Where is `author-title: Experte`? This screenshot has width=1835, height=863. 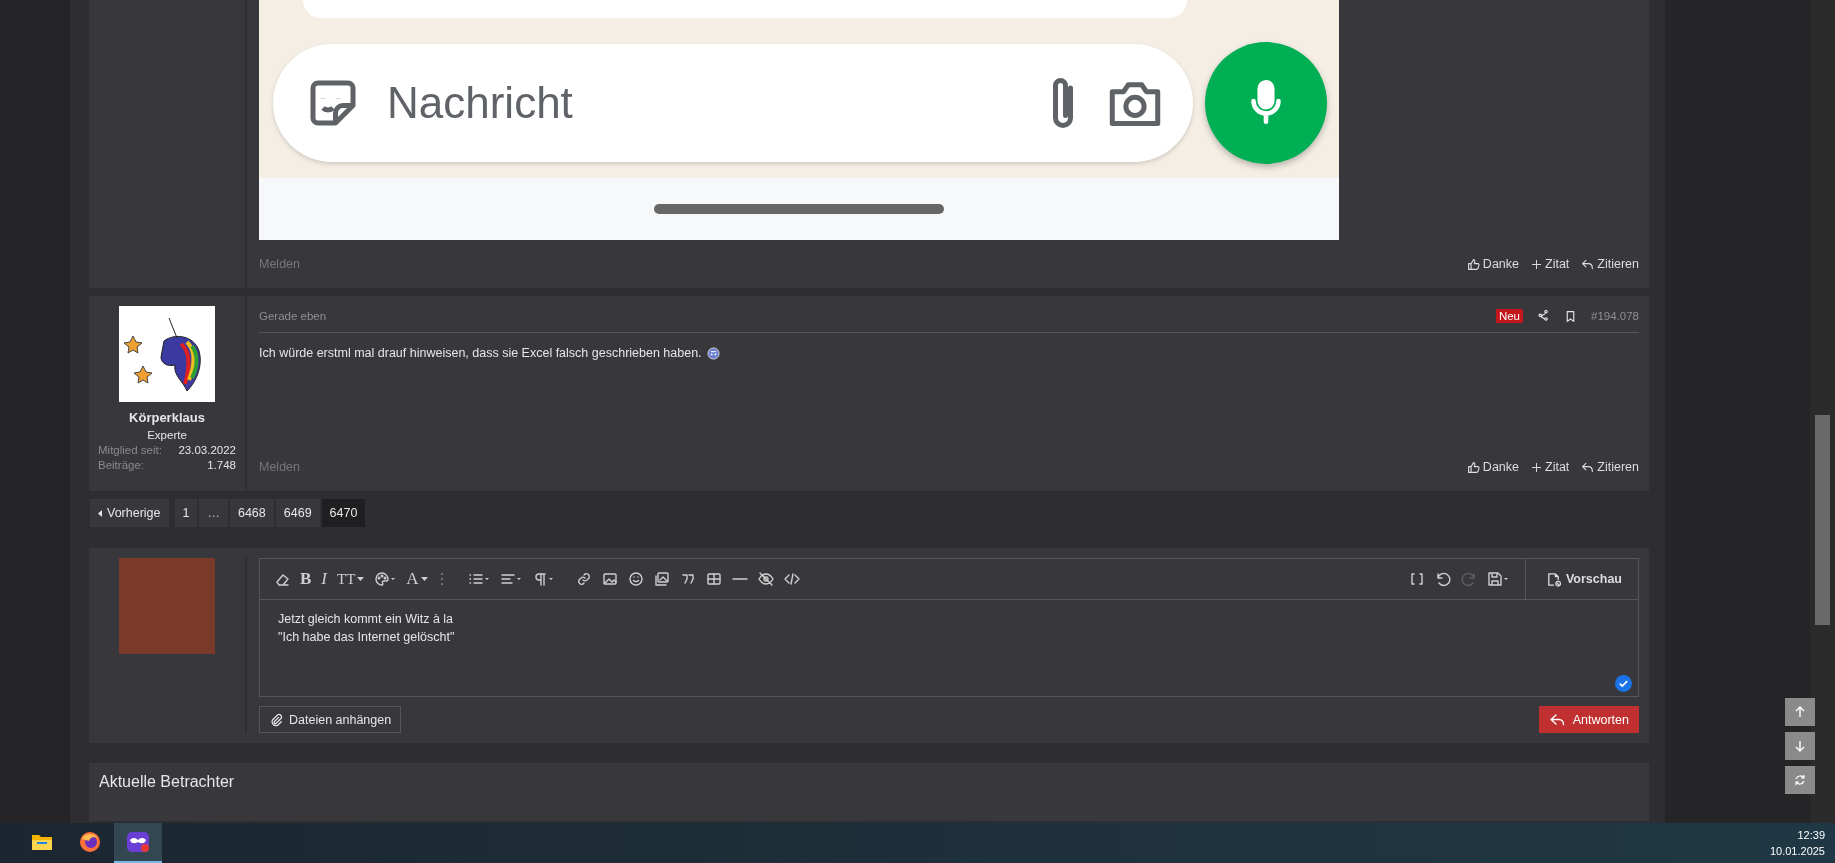 author-title: Experte is located at coordinates (167, 435).